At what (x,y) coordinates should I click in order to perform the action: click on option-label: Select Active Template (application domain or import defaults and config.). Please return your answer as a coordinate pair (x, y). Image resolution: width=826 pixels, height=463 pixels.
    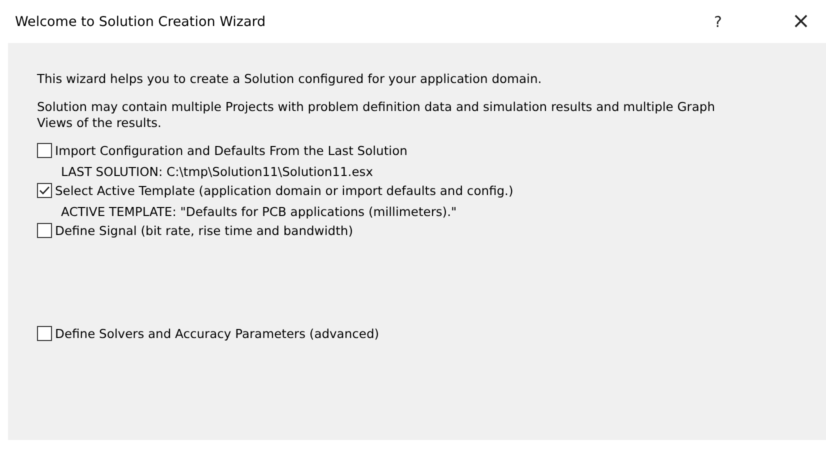
    Looking at the image, I should click on (284, 191).